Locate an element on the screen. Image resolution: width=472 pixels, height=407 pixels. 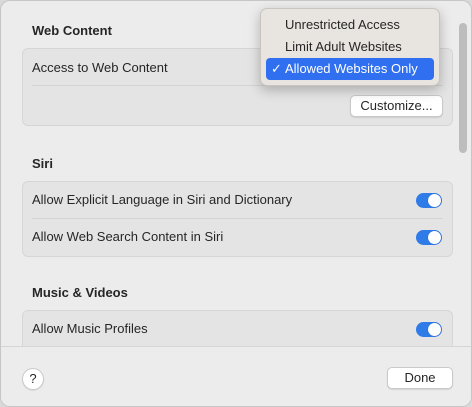
menu-item-unrestricted-access: Unrestricted Access is located at coordinates (350, 25).